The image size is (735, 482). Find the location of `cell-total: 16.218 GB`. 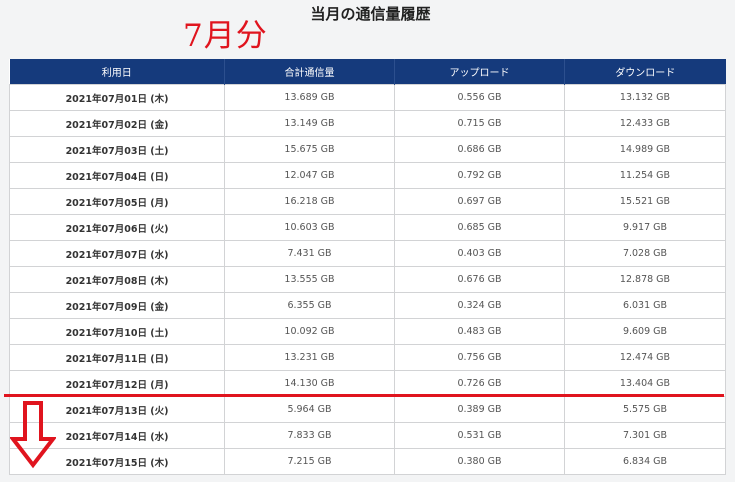

cell-total: 16.218 GB is located at coordinates (309, 201).